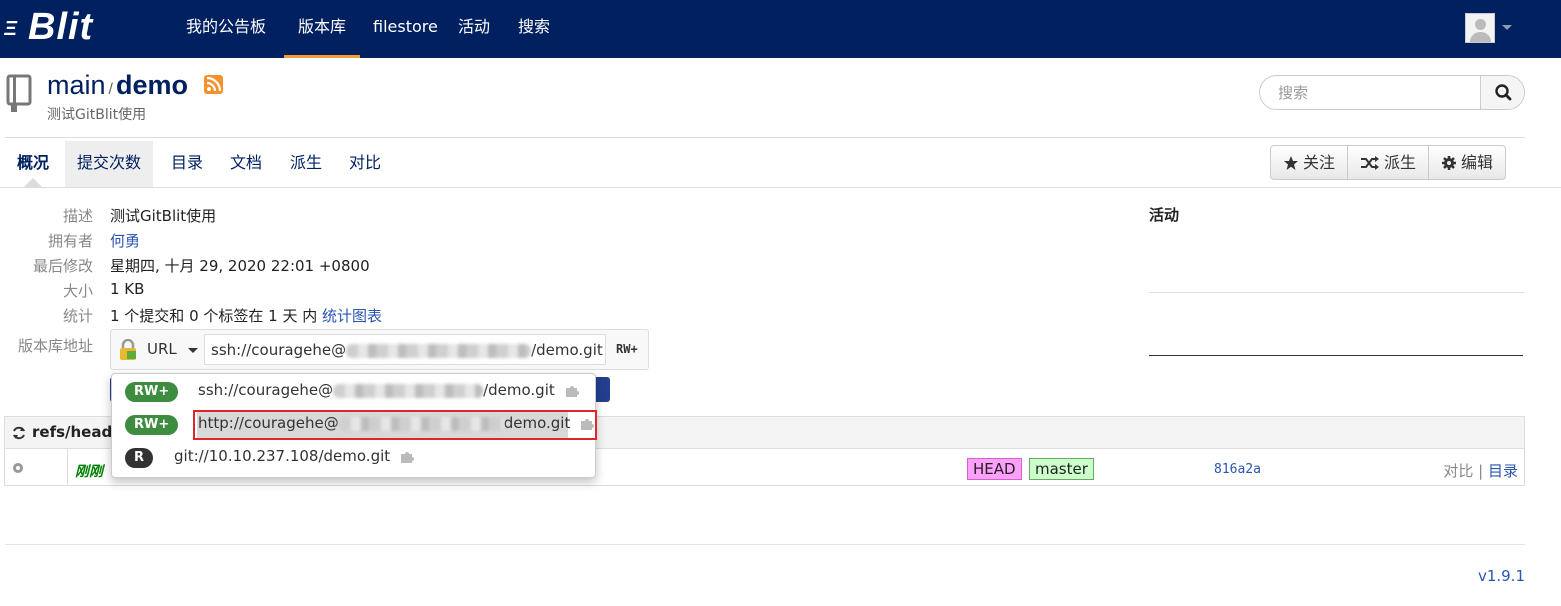  I want to click on compare-link: 对比, so click(1458, 471).